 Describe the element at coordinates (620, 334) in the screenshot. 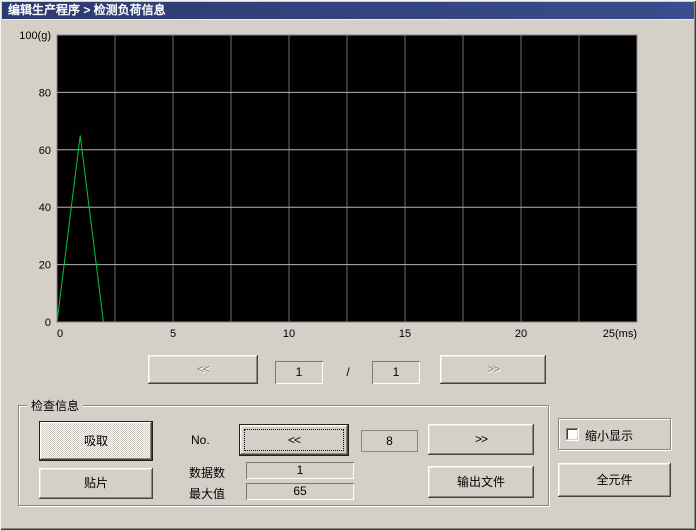

I see `svg-text: 25(ms)` at that location.